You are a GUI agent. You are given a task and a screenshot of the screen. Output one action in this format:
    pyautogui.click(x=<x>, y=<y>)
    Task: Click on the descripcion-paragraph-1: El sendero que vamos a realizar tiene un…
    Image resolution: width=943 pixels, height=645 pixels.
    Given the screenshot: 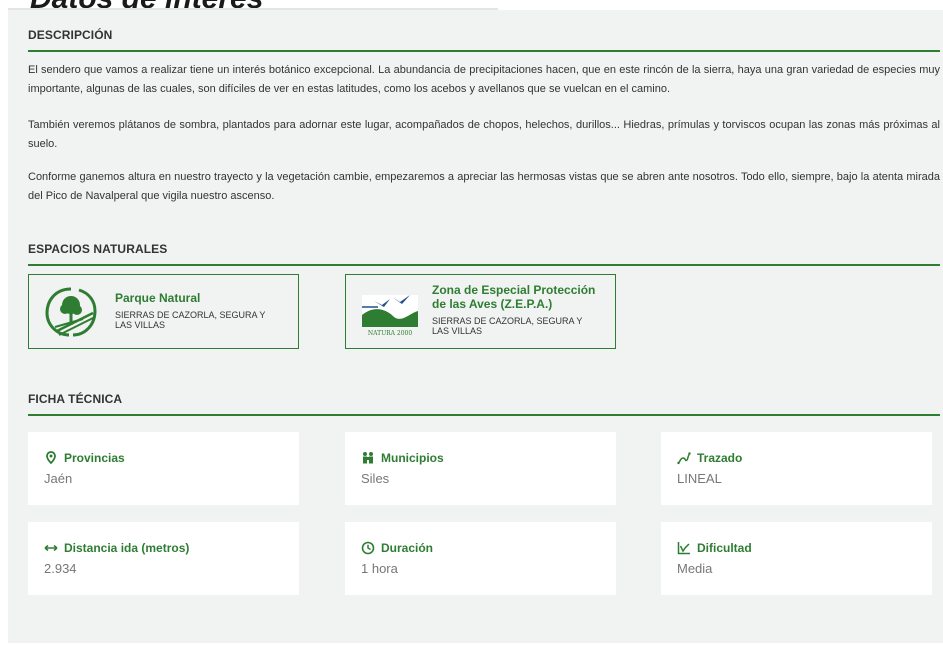 What is the action you would take?
    pyautogui.click(x=484, y=79)
    